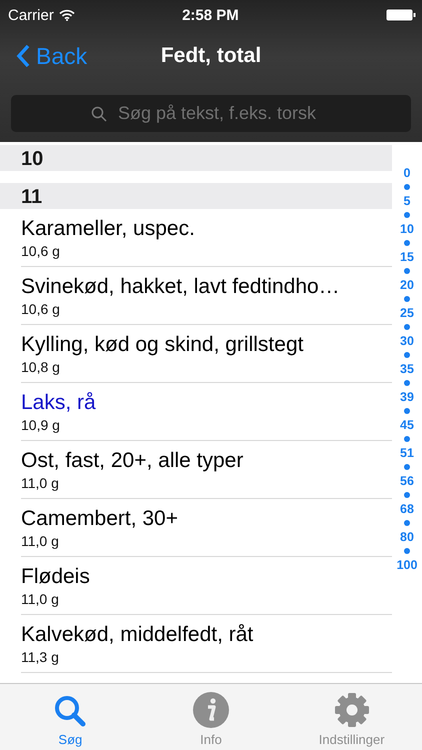 The width and height of the screenshot is (422, 750). Describe the element at coordinates (206, 412) in the screenshot. I see `list-item: Laks, rå 10,9 g` at that location.